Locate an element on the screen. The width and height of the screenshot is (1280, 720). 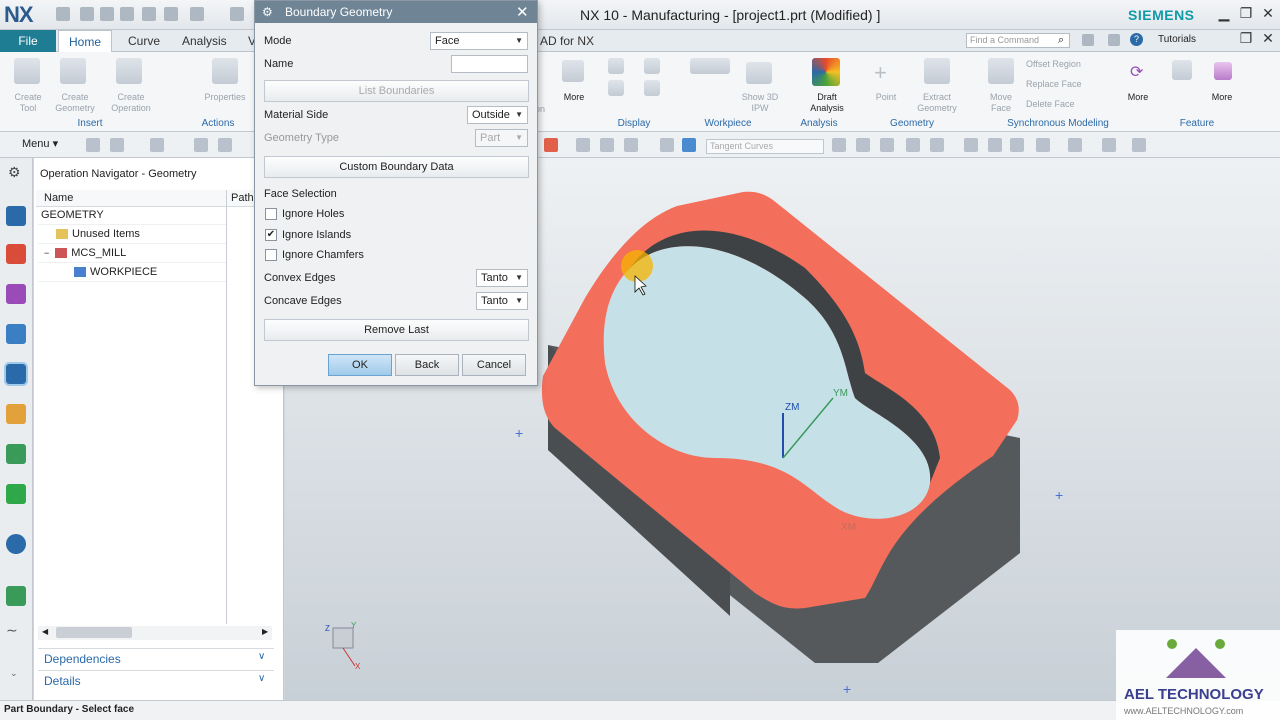
create-tool-icon is located at coordinates (27, 71).